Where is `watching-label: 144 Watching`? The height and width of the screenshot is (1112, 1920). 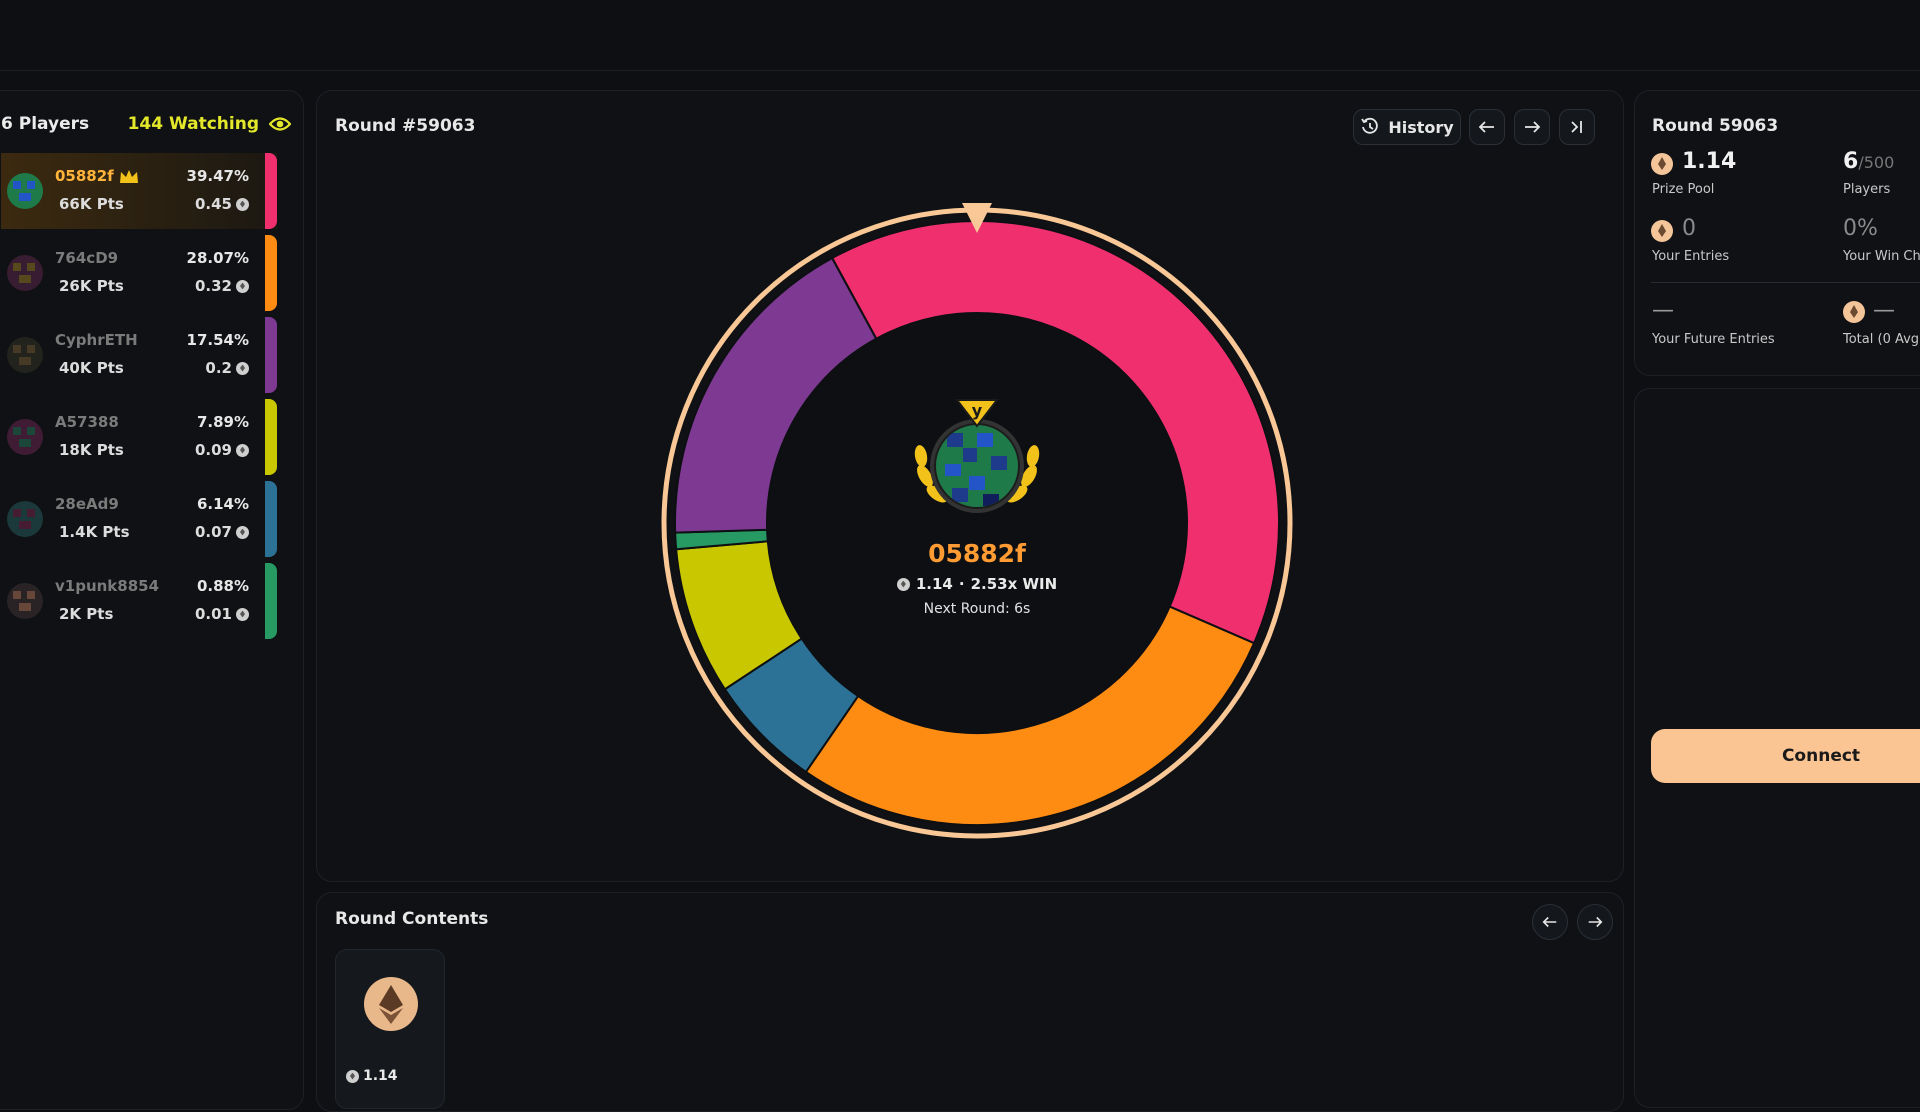
watching-label: 144 Watching is located at coordinates (193, 124).